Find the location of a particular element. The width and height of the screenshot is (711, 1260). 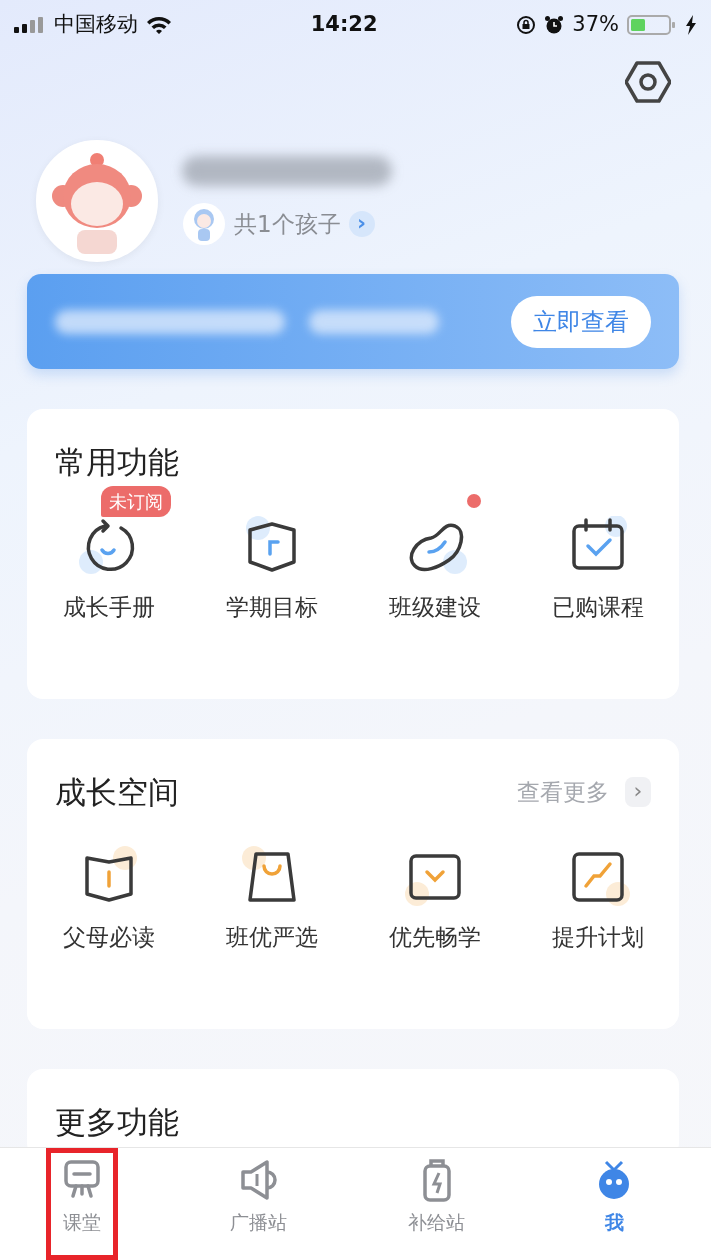

carrier-name: 中国移动 is located at coordinates (96, 25).